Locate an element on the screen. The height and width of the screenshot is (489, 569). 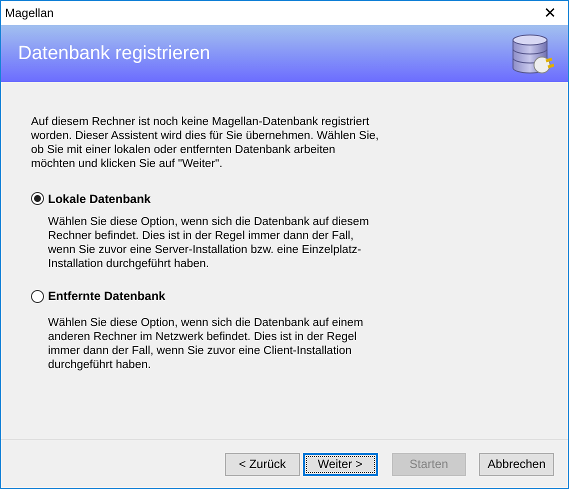
option-description: Wählen Sie diese Option, wenn sich die Datenbank auf diesem Rechner befindet. Dies ist in der Regel immer dann der Fall, wenn Sie zuvor eine Server-Installation bzw. eine Einzelplatz-Installation durchgeführt haben. is located at coordinates (209, 243).